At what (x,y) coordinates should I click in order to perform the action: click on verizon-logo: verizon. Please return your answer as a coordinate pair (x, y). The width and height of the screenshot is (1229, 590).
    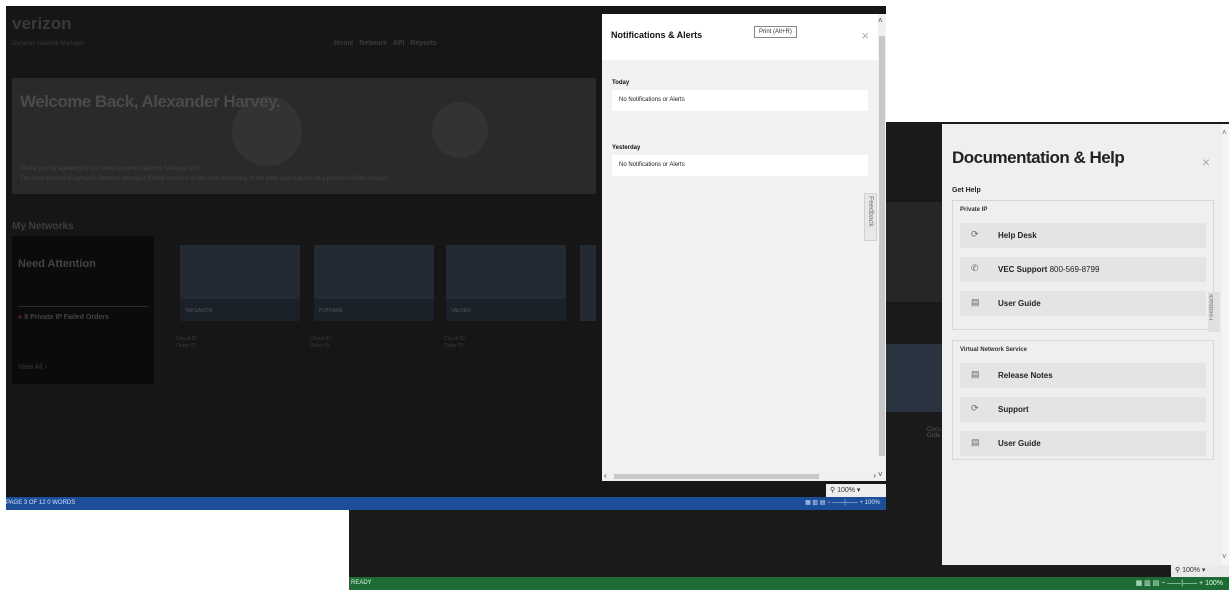
    Looking at the image, I should click on (42, 24).